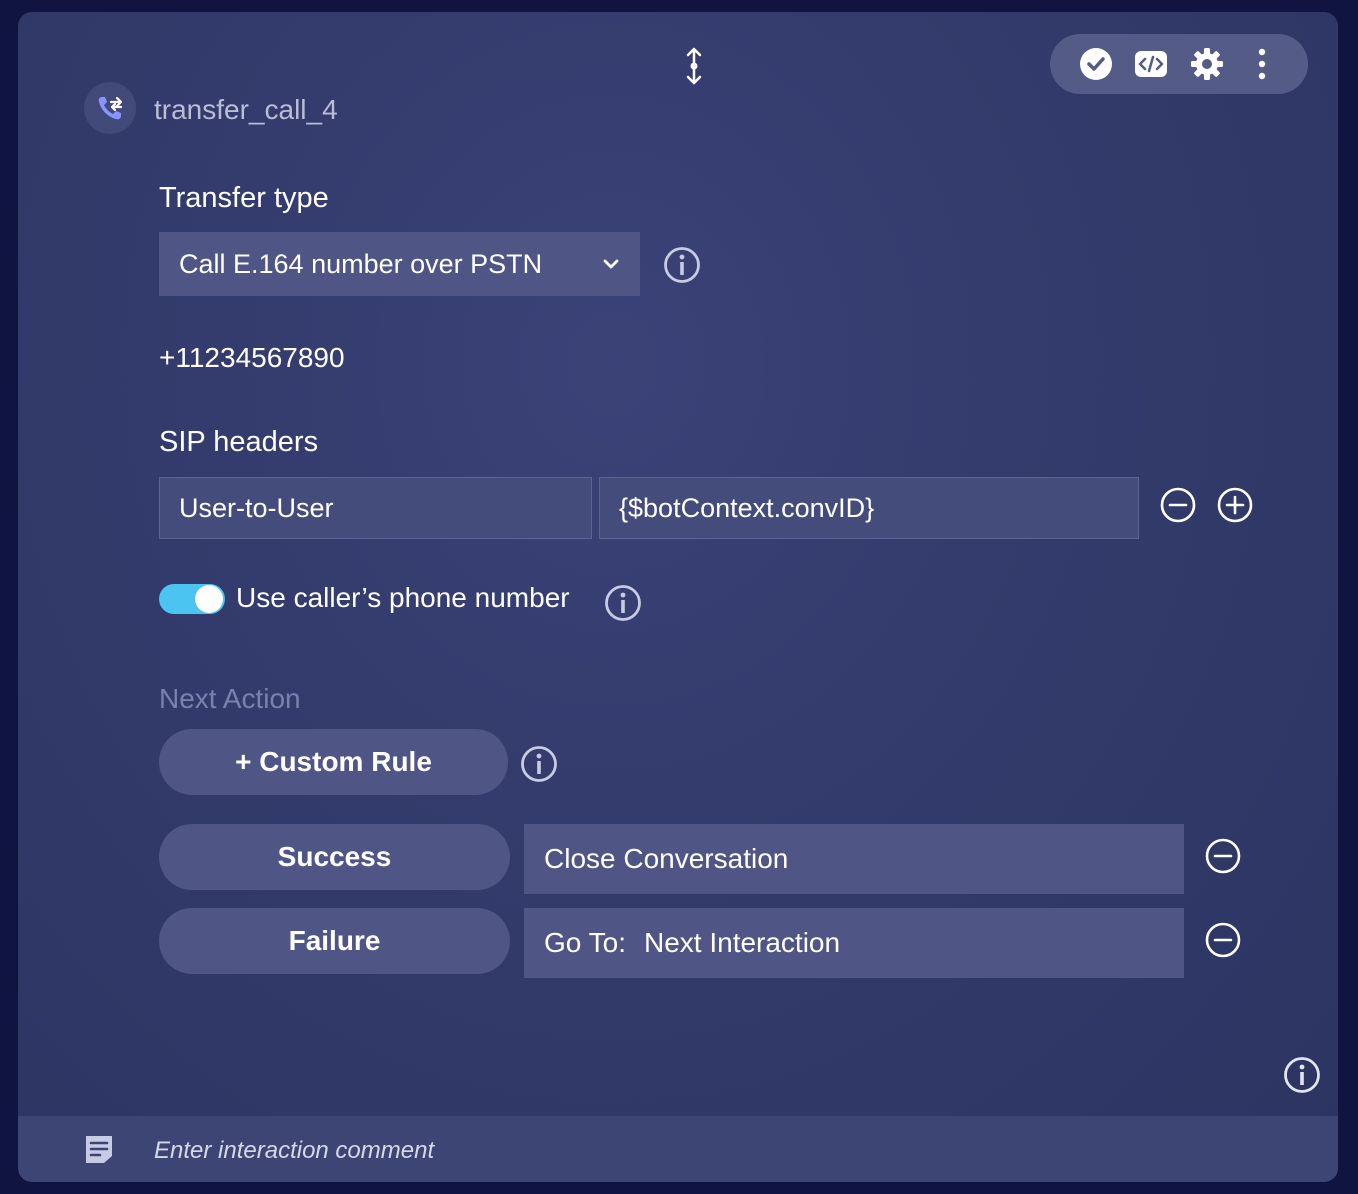 The width and height of the screenshot is (1358, 1194). What do you see at coordinates (361, 263) in the screenshot?
I see `transfer-type-value: Call E.164 number over PSTN` at bounding box center [361, 263].